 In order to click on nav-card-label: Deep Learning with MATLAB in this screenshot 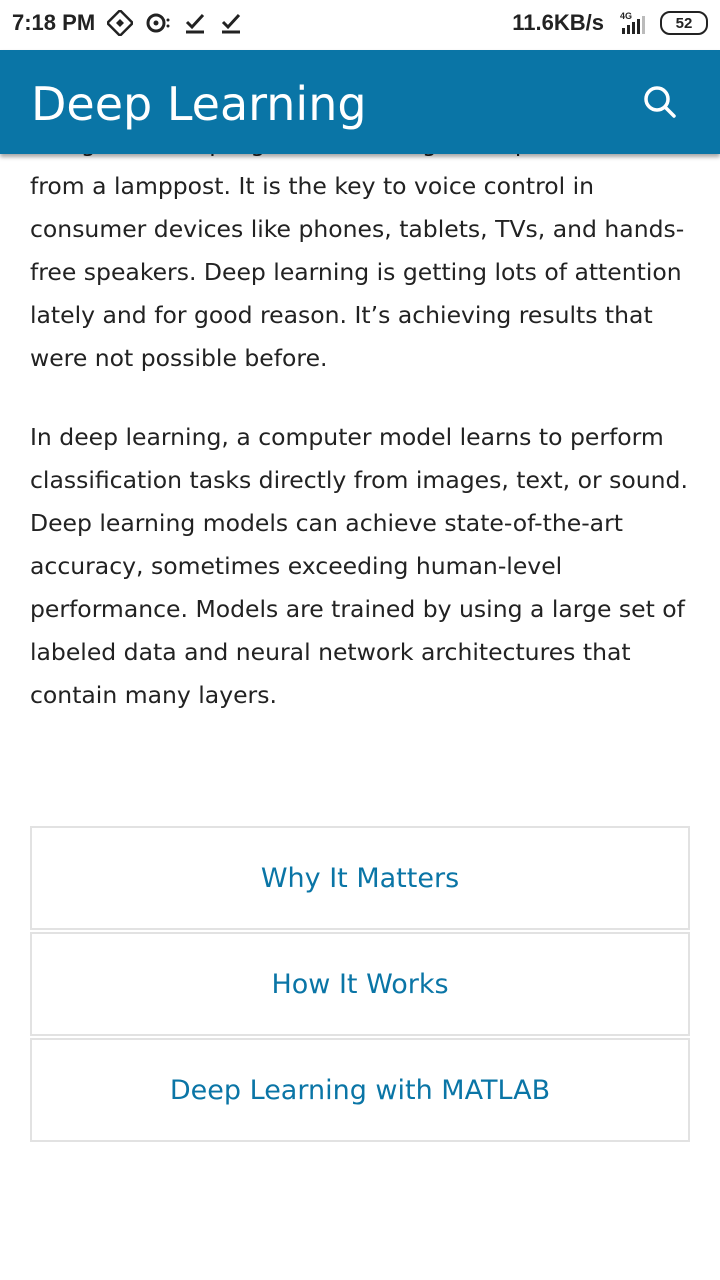, I will do `click(360, 1090)`.